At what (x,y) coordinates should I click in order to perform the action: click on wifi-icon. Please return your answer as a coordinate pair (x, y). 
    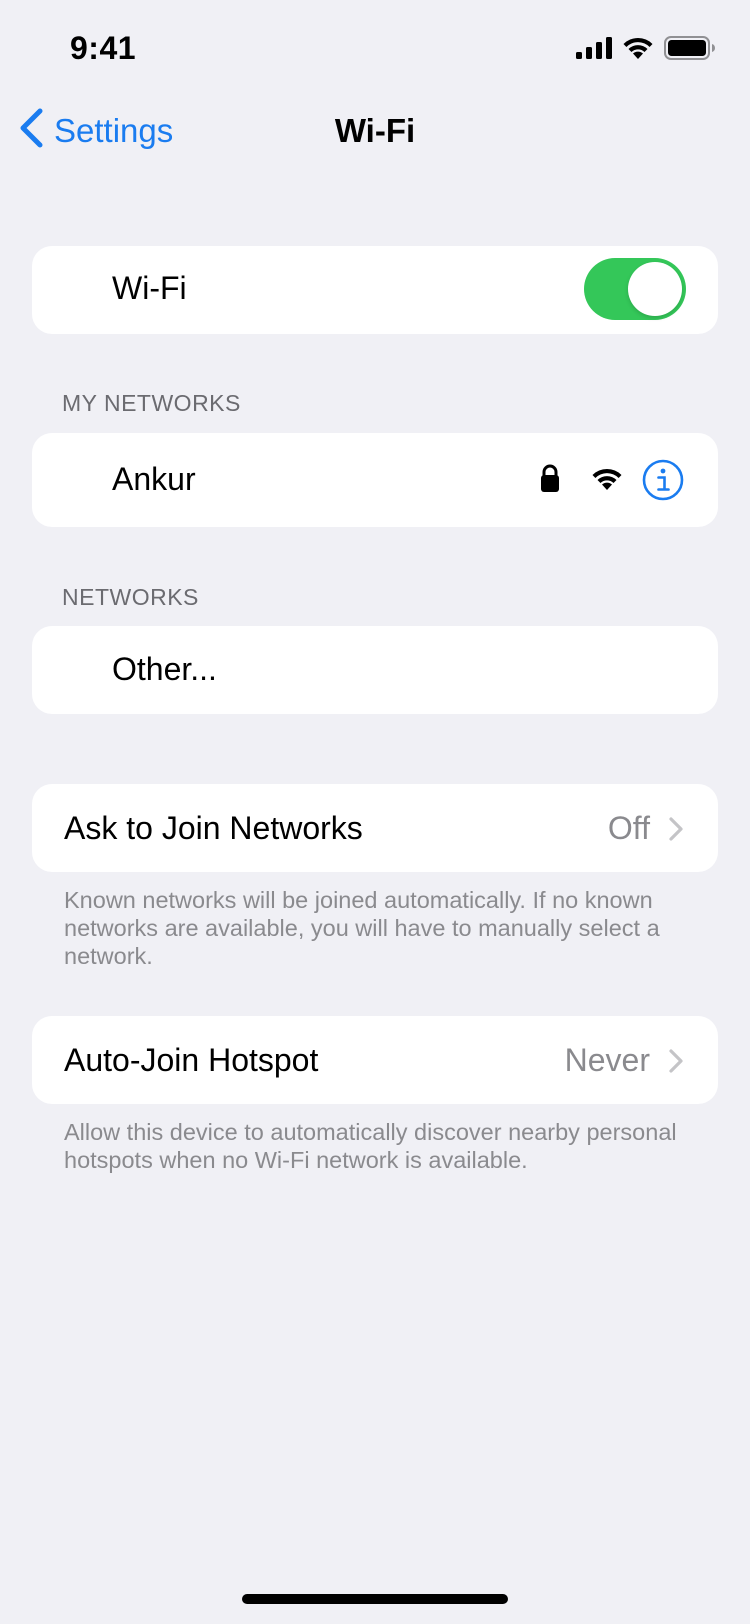
    Looking at the image, I should click on (638, 50).